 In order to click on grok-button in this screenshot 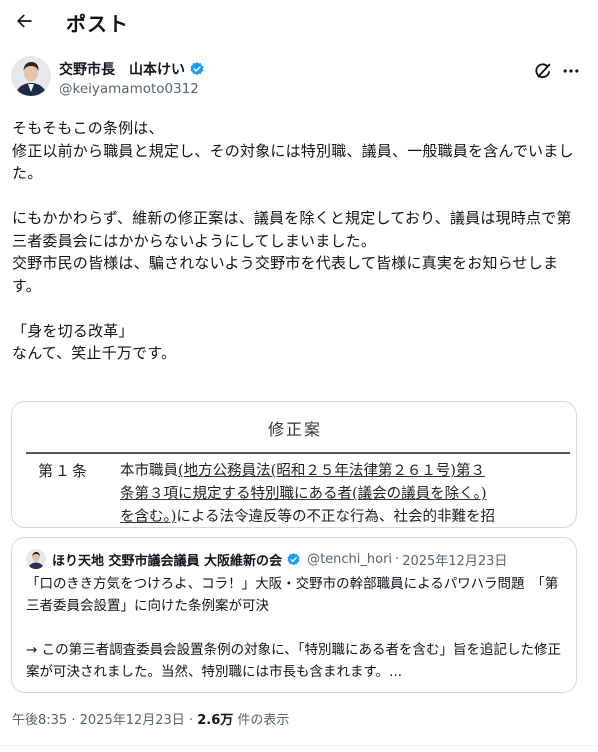, I will do `click(543, 71)`.